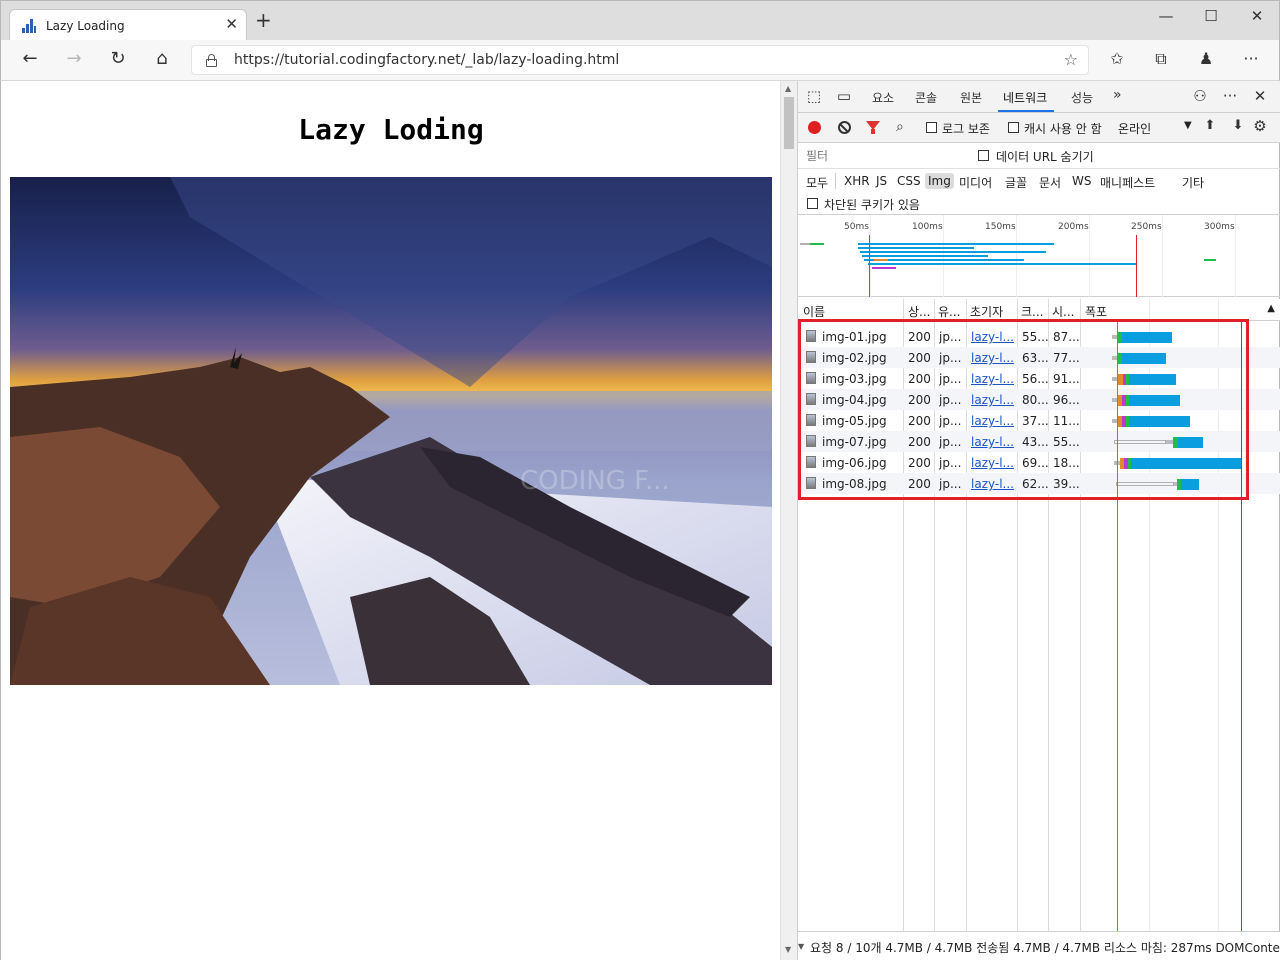 The height and width of the screenshot is (960, 1280). What do you see at coordinates (1050, 182) in the screenshot?
I see `type-doc: 문서` at bounding box center [1050, 182].